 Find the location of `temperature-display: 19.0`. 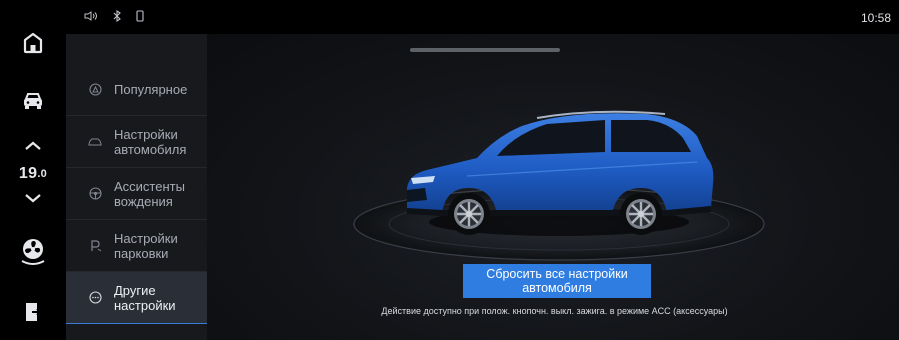

temperature-display: 19.0 is located at coordinates (33, 174).